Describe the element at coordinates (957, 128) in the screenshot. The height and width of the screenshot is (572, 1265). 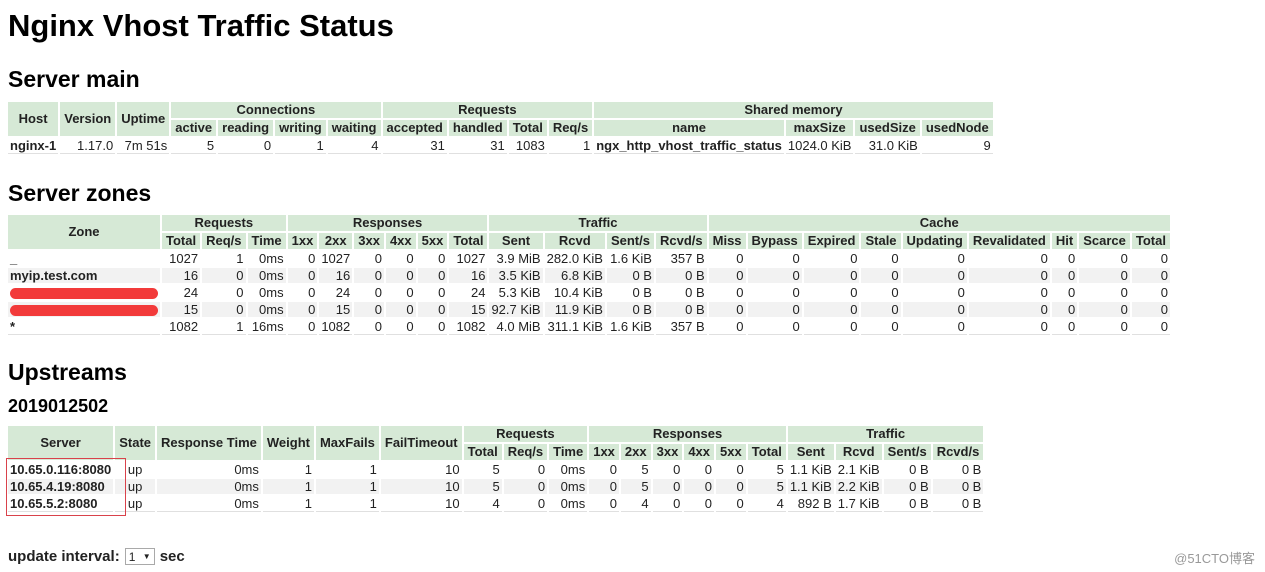
I see `col-usednode: usedNode` at that location.